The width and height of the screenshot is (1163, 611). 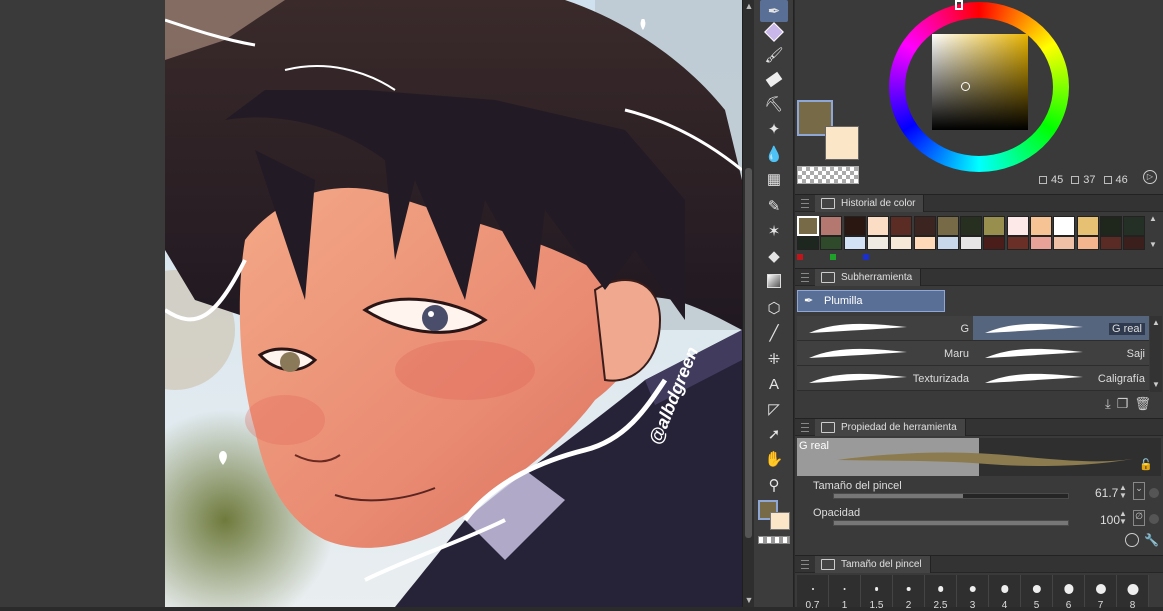 What do you see at coordinates (1110, 520) in the screenshot?
I see `opacity-value: 100` at bounding box center [1110, 520].